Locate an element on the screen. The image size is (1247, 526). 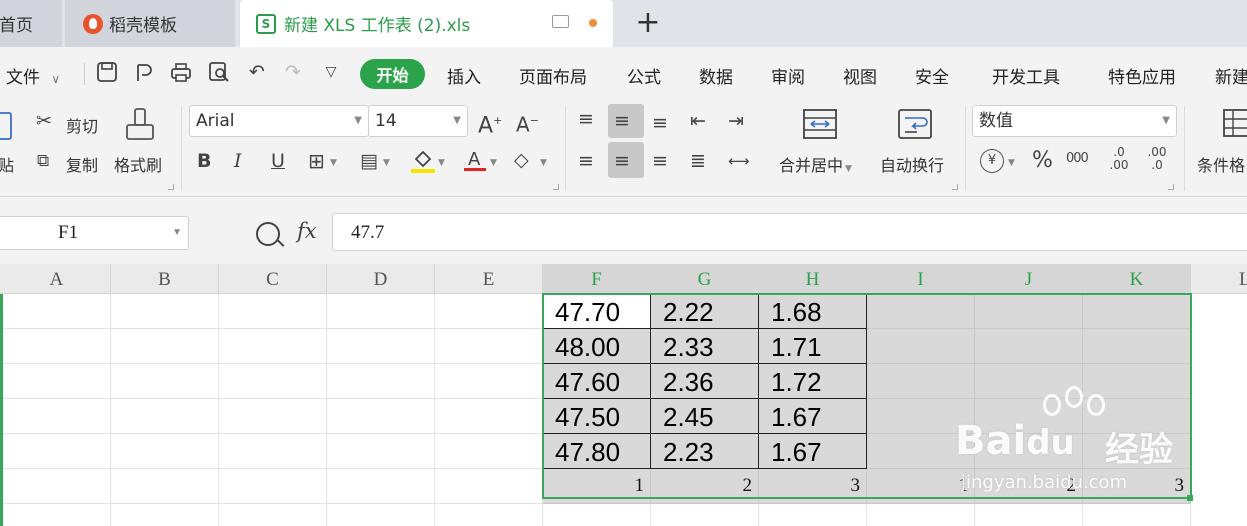
table-cell: 2.22 is located at coordinates (705, 311).